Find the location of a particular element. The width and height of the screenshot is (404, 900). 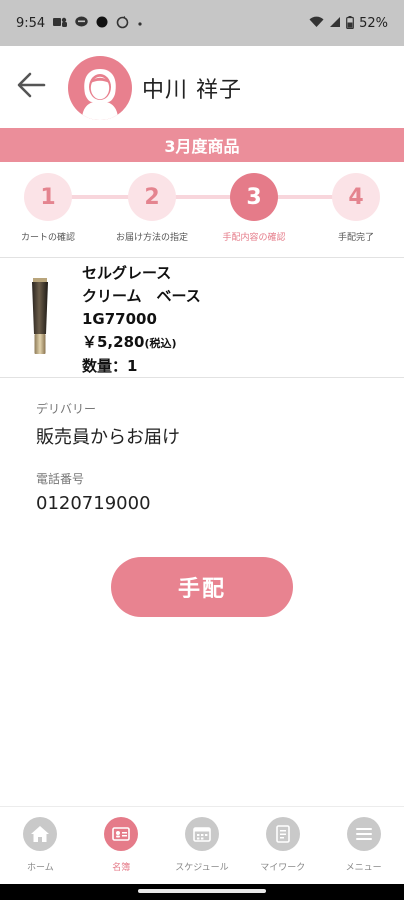

nav-item-home: ホーム is located at coordinates (40, 845).